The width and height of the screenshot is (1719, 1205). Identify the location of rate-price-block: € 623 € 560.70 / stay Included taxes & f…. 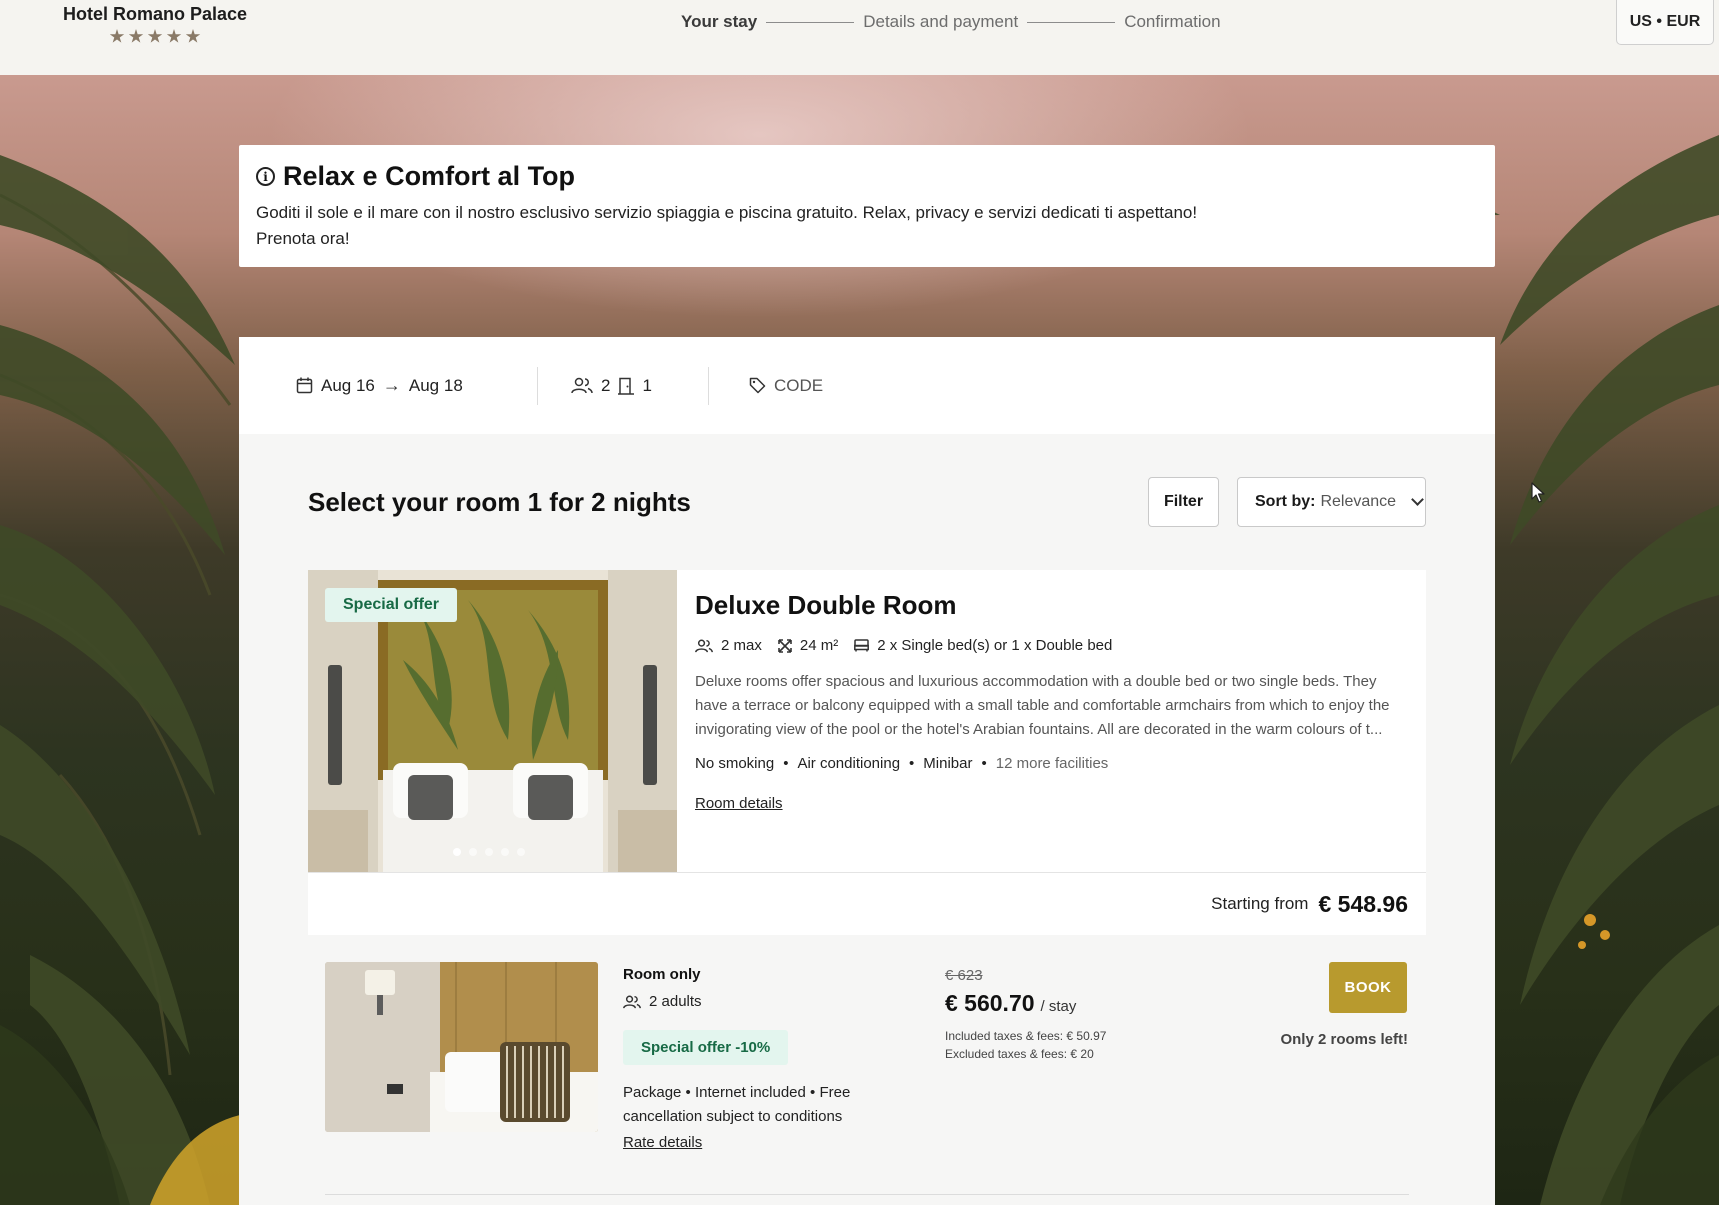
(1075, 1014).